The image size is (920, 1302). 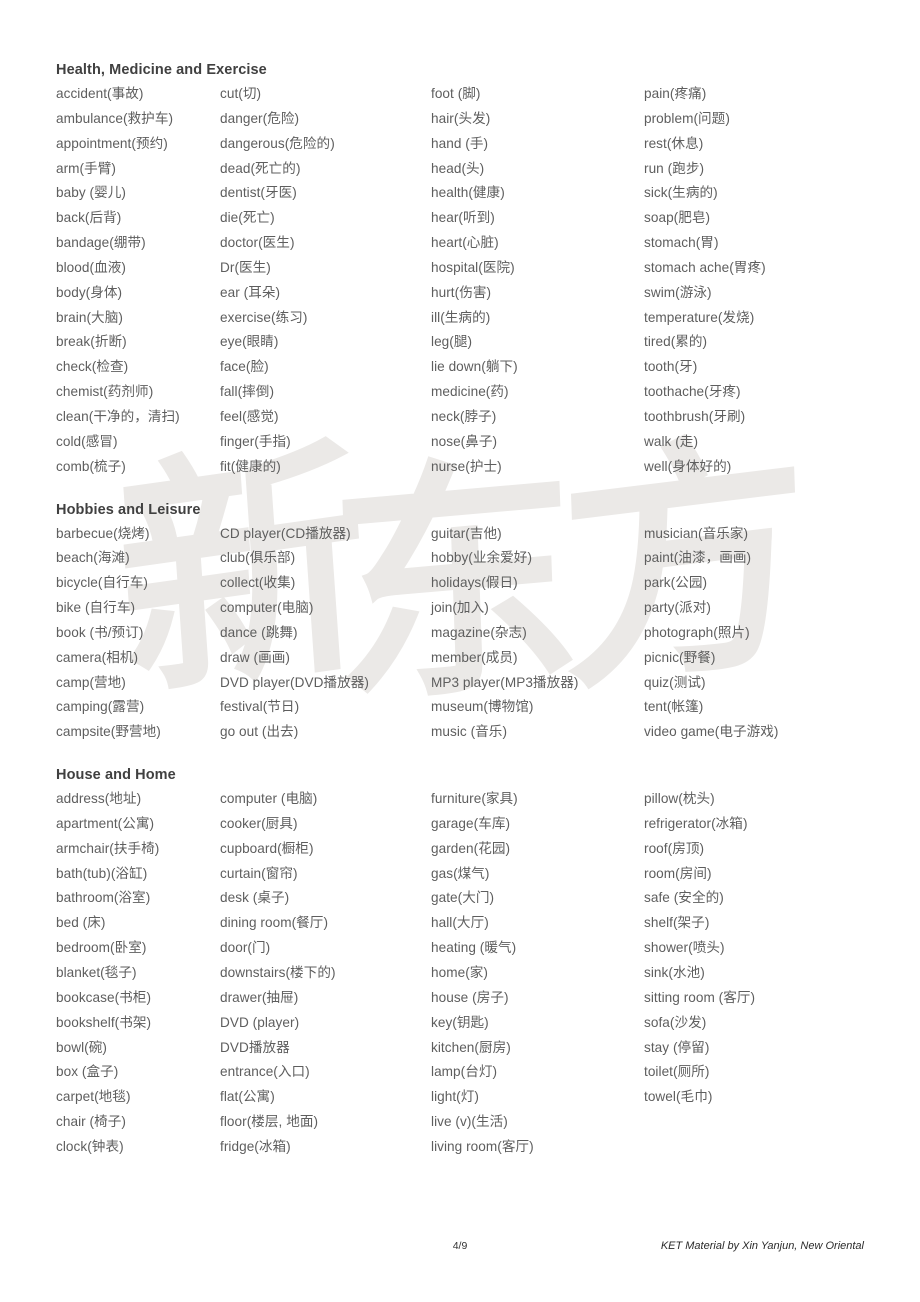 What do you see at coordinates (460, 143) in the screenshot?
I see `vocabulary-entry: hand (手)` at bounding box center [460, 143].